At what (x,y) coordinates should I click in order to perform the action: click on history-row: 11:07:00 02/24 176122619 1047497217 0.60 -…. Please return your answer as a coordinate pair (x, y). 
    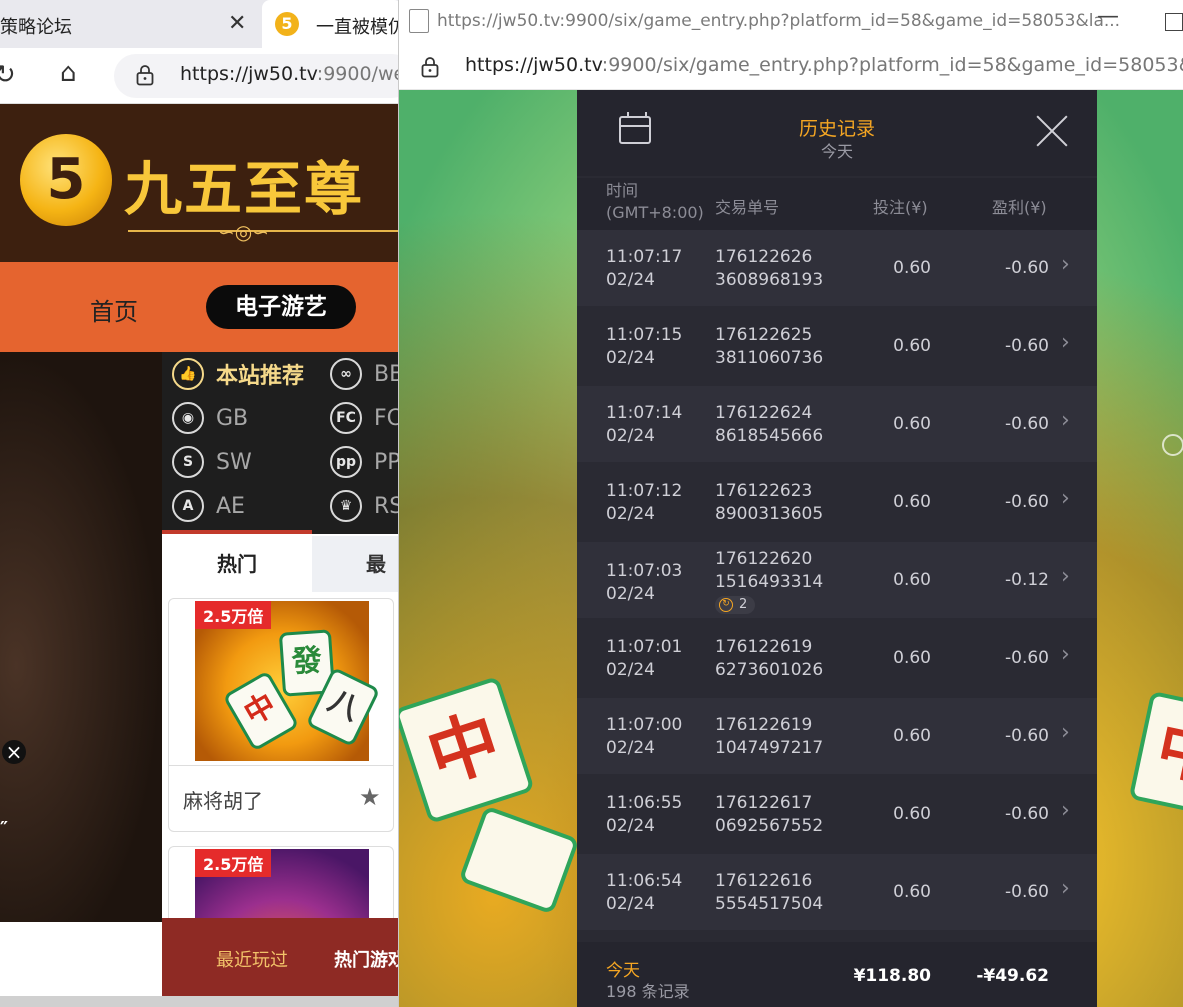
    Looking at the image, I should click on (837, 736).